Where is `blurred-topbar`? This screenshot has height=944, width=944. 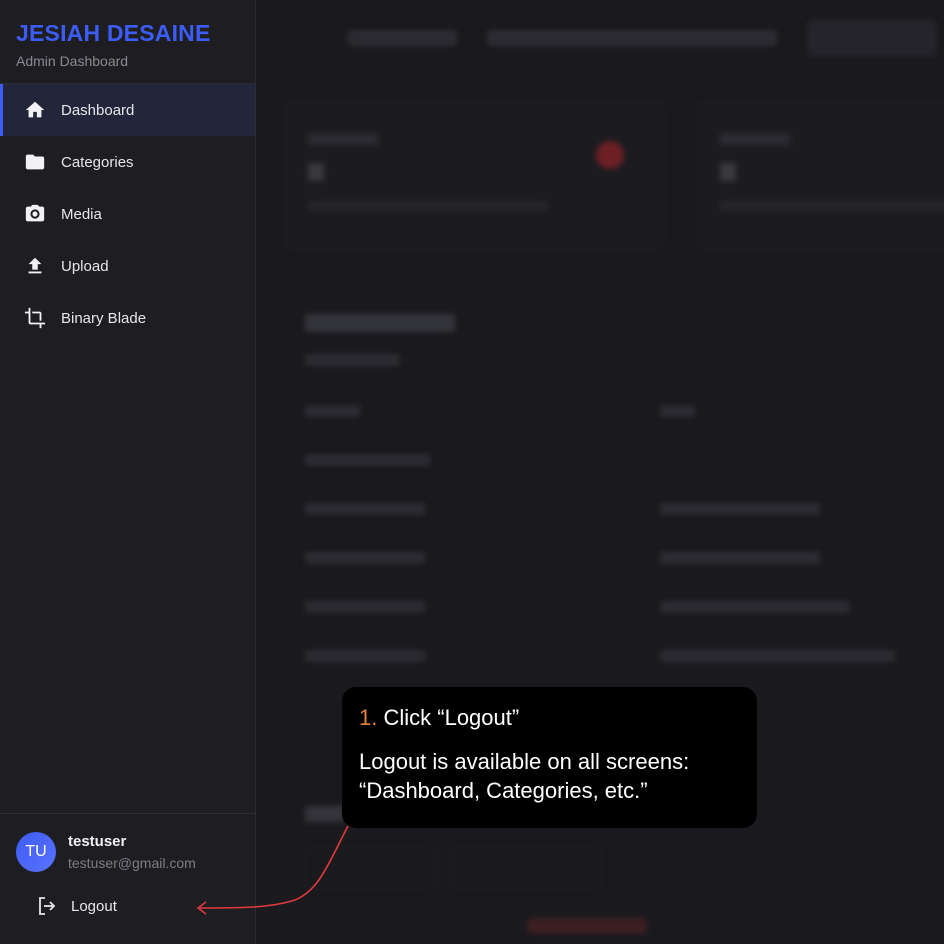
blurred-topbar is located at coordinates (642, 38).